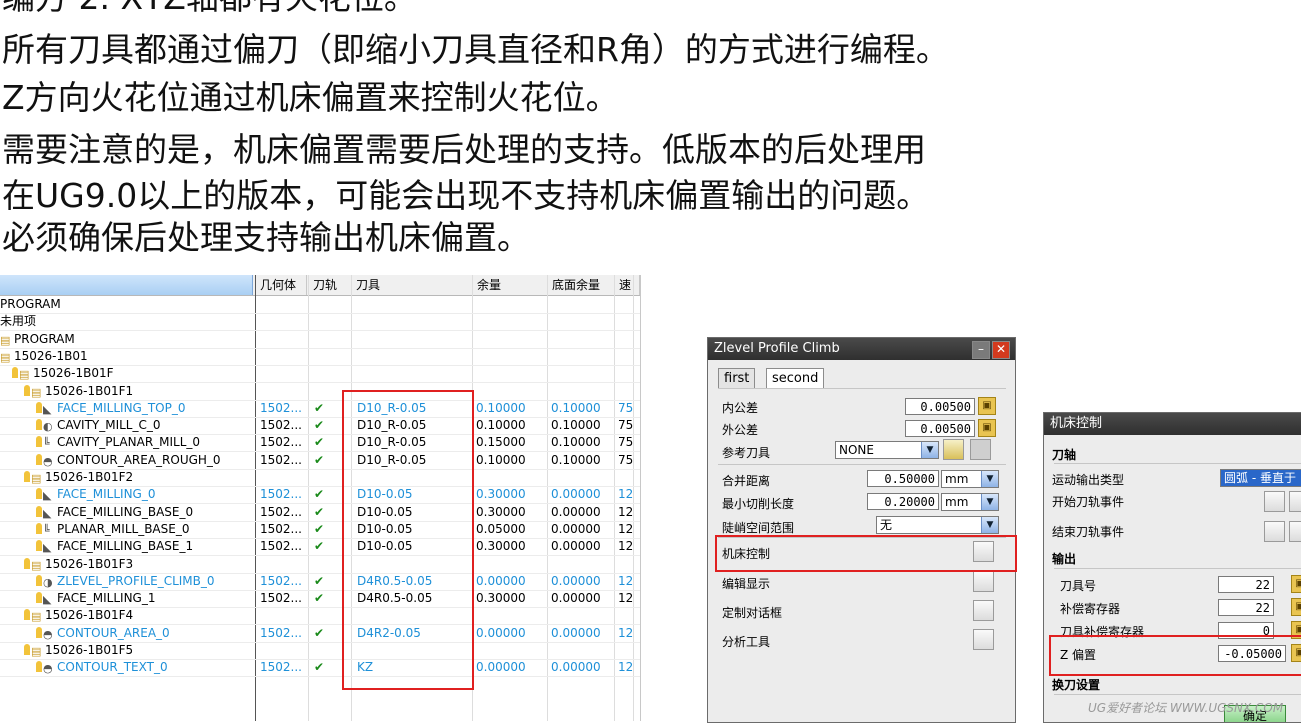 This screenshot has height=723, width=1301. I want to click on operation-name-cell-text: PLANAR_MILL_BASE_0, so click(123, 528).